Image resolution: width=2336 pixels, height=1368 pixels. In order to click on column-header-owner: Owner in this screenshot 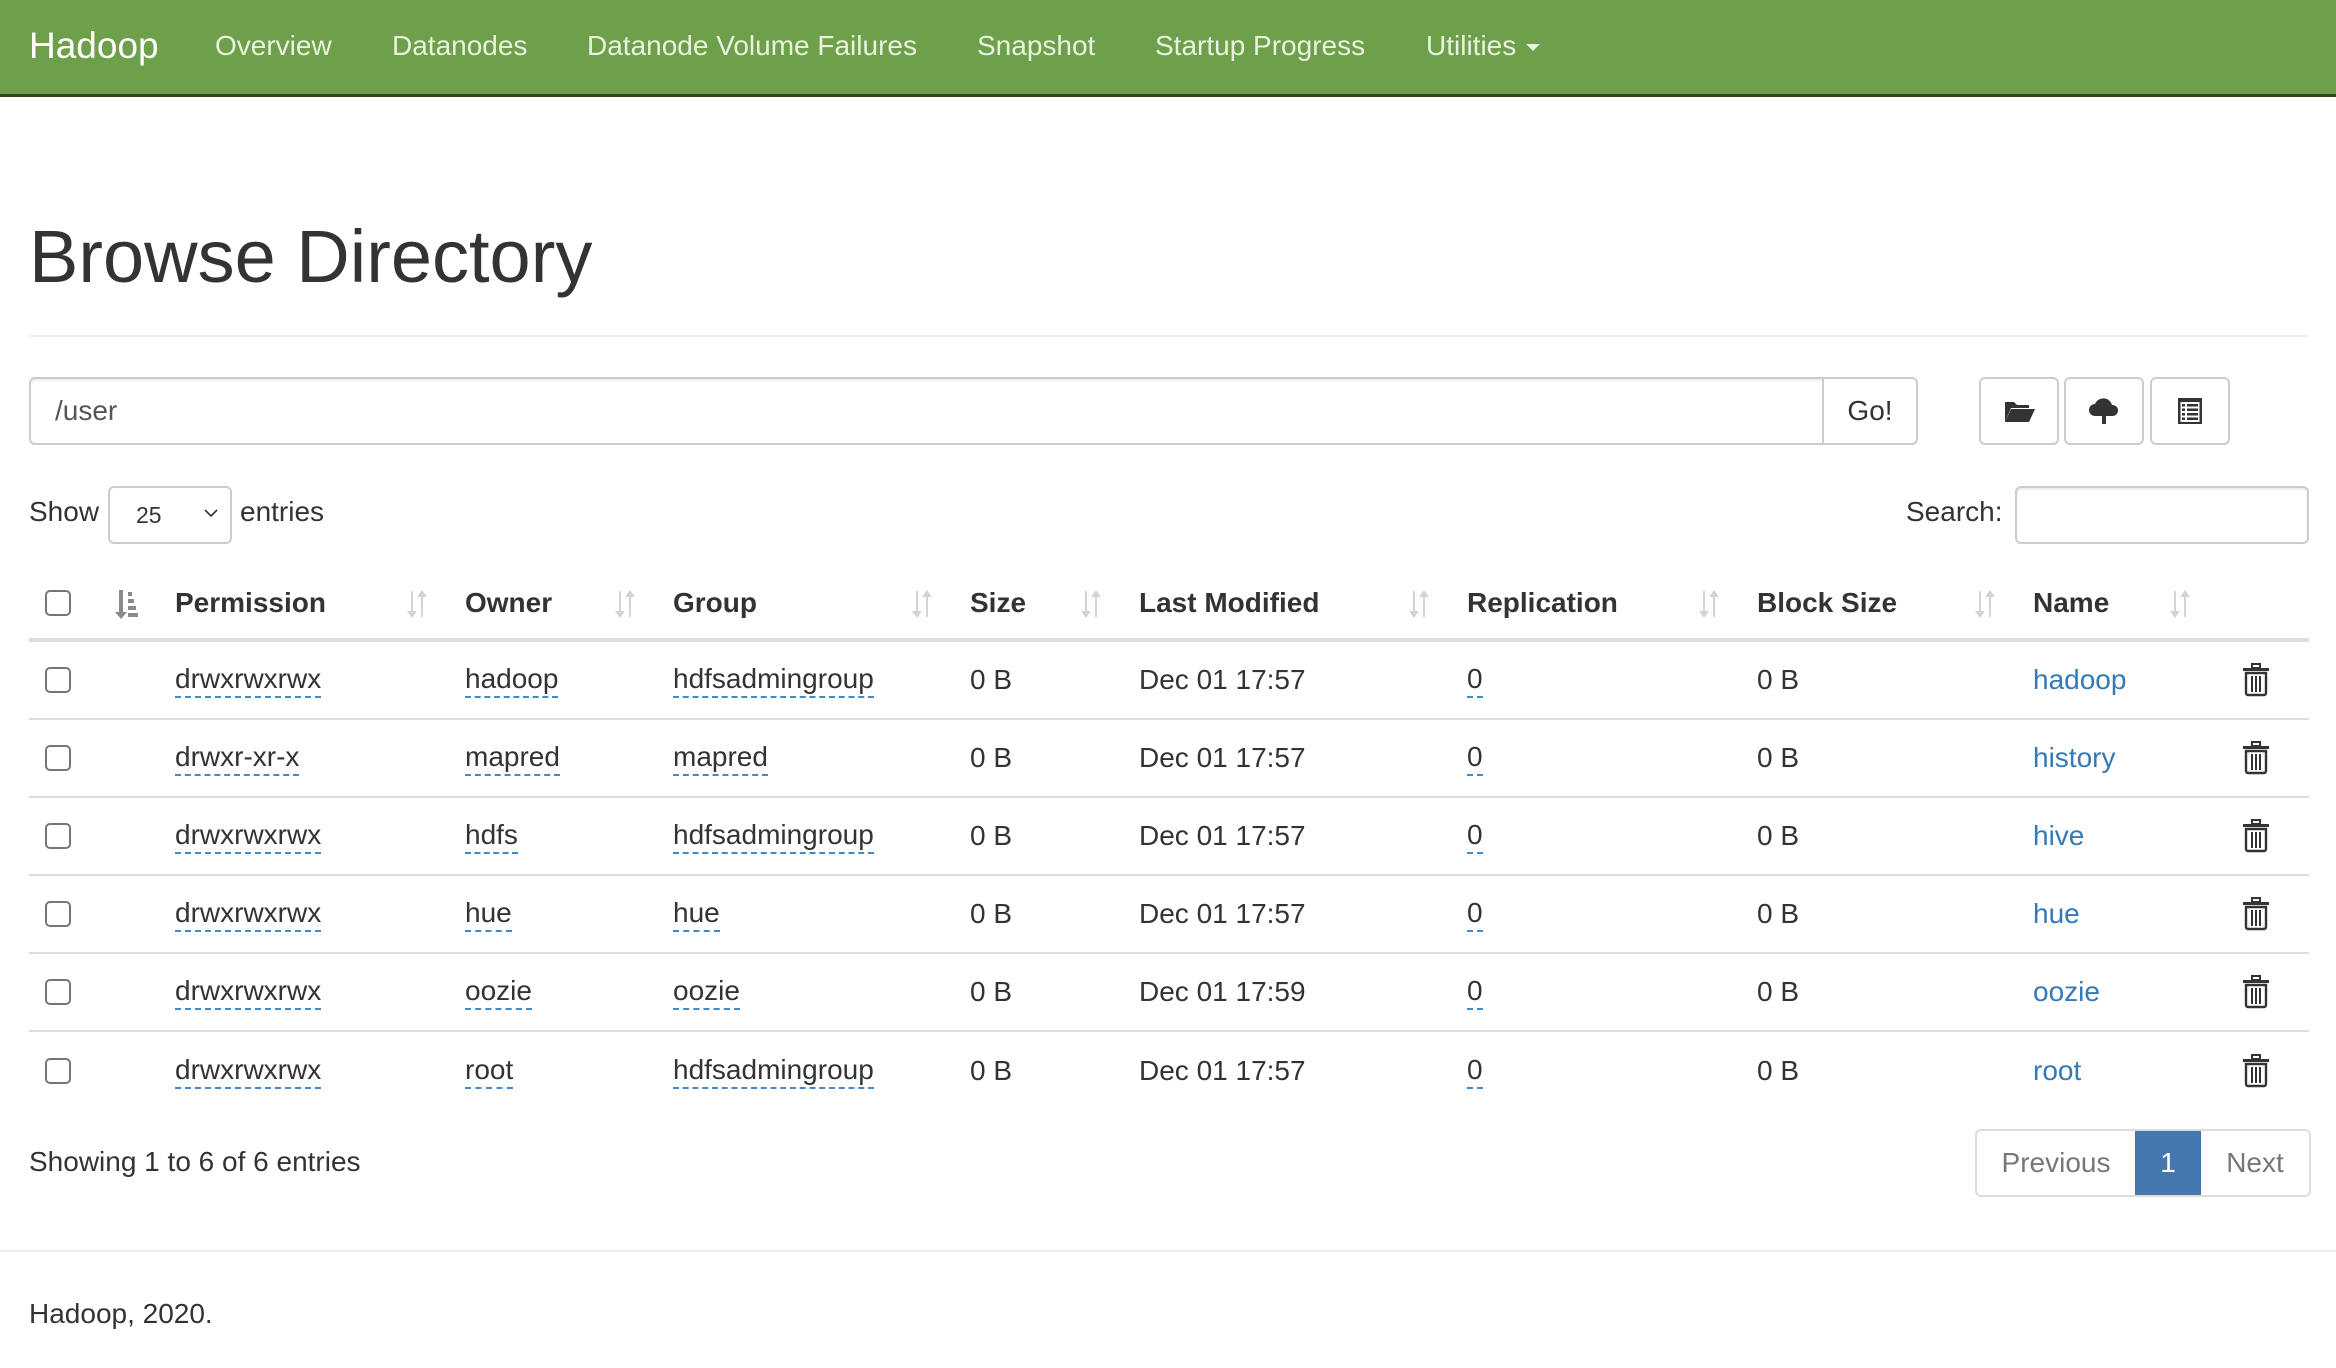, I will do `click(508, 603)`.